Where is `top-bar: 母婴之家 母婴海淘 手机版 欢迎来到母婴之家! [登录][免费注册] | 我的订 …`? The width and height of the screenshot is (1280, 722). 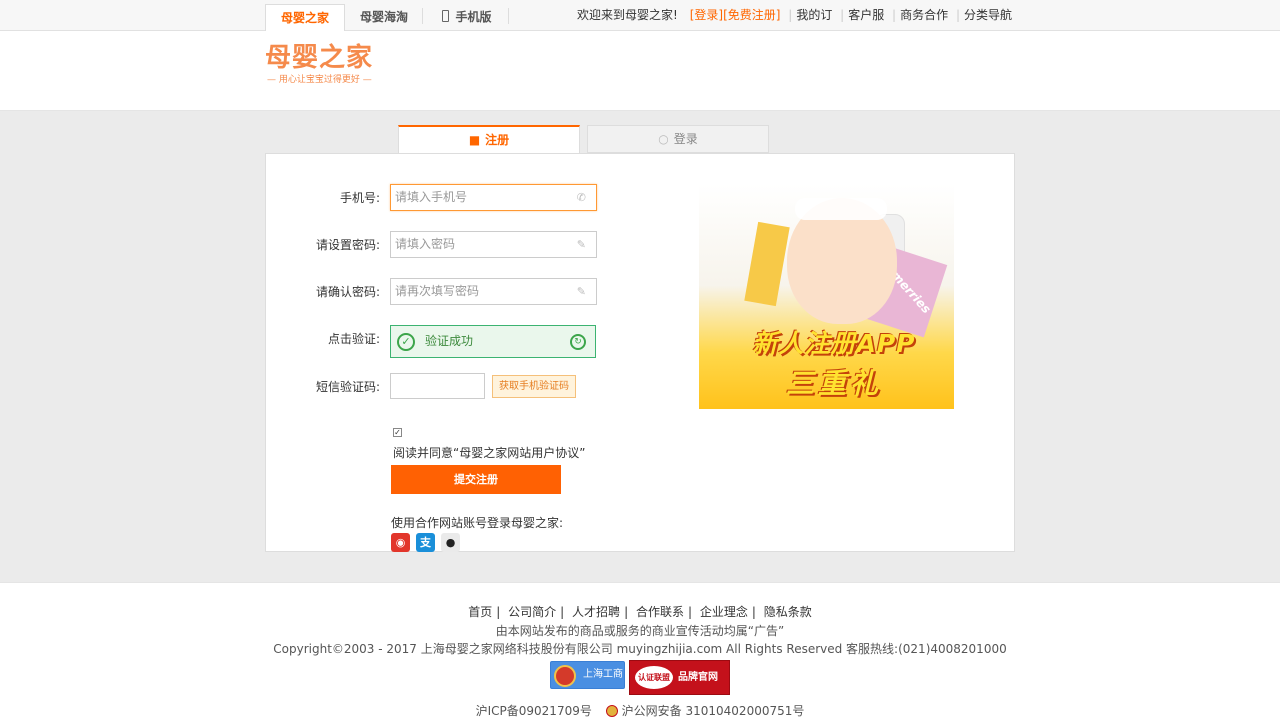
top-bar: 母婴之家 母婴海淘 手机版 欢迎来到母婴之家! [登录][免费注册] | 我的订 … is located at coordinates (640, 16).